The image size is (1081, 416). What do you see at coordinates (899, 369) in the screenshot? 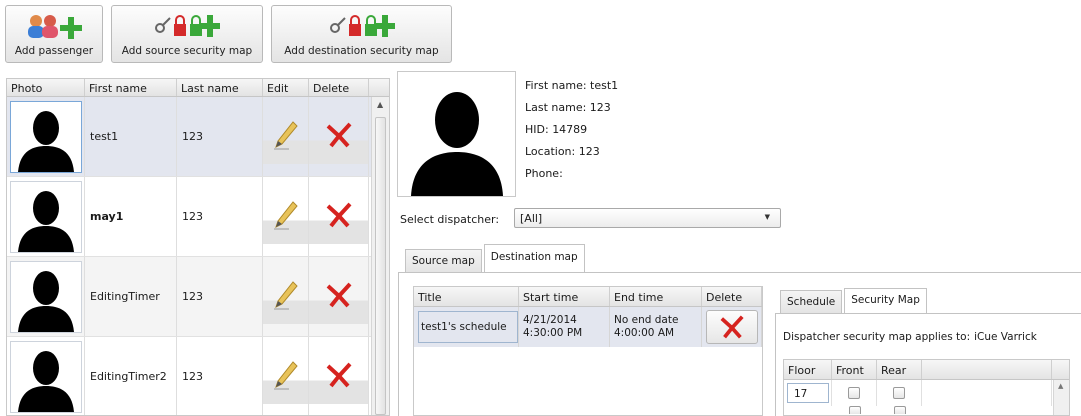
I see `column-header-rear: Rear` at bounding box center [899, 369].